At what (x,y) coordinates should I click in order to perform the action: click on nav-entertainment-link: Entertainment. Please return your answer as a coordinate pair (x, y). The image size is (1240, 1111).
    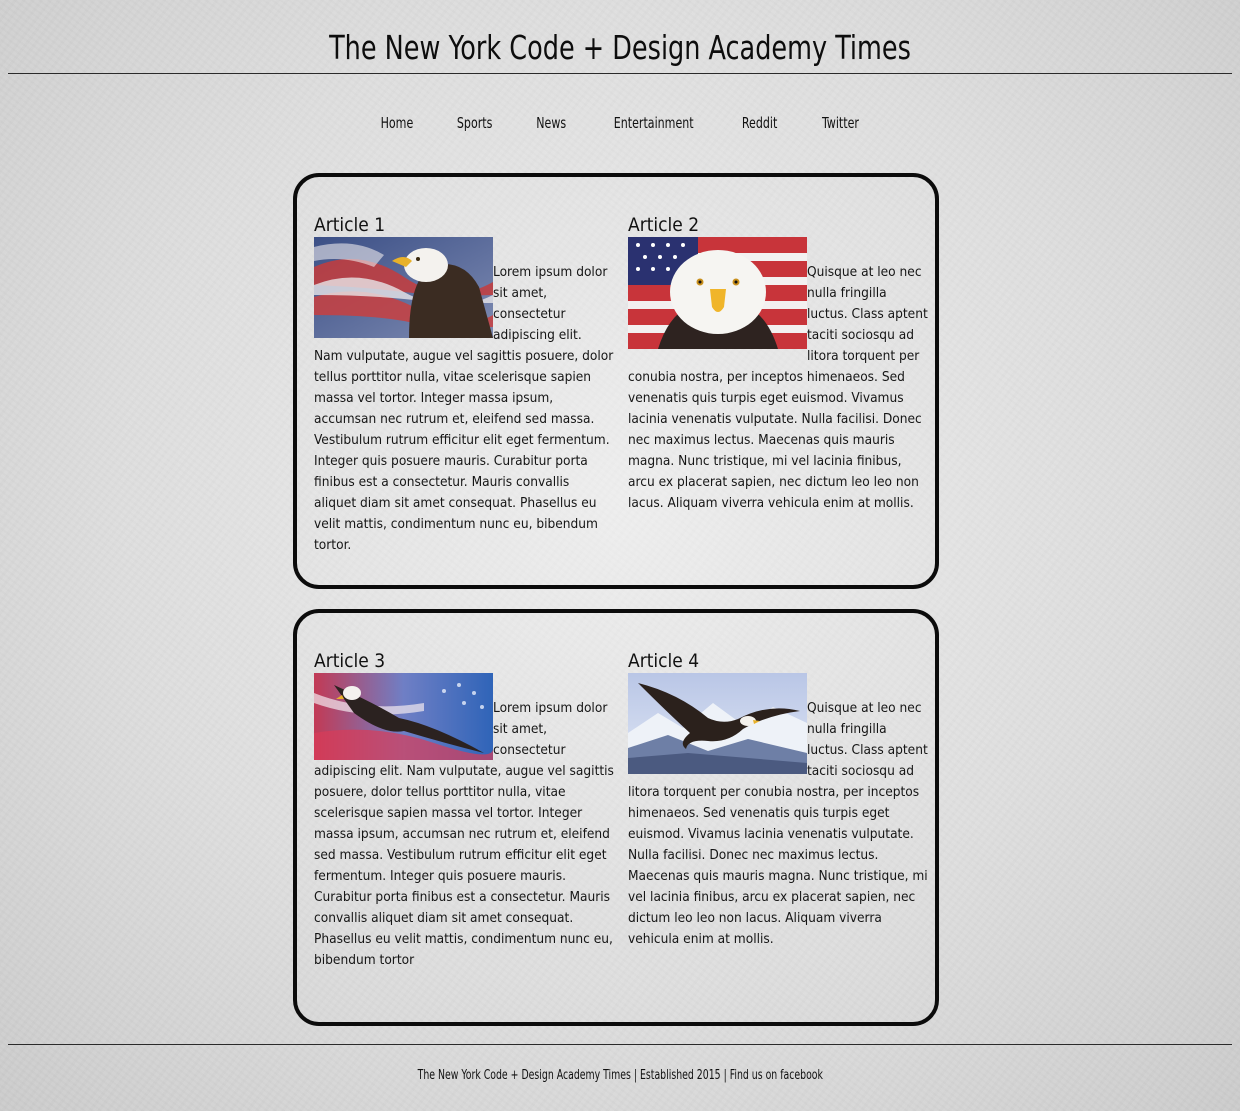
    Looking at the image, I should click on (654, 123).